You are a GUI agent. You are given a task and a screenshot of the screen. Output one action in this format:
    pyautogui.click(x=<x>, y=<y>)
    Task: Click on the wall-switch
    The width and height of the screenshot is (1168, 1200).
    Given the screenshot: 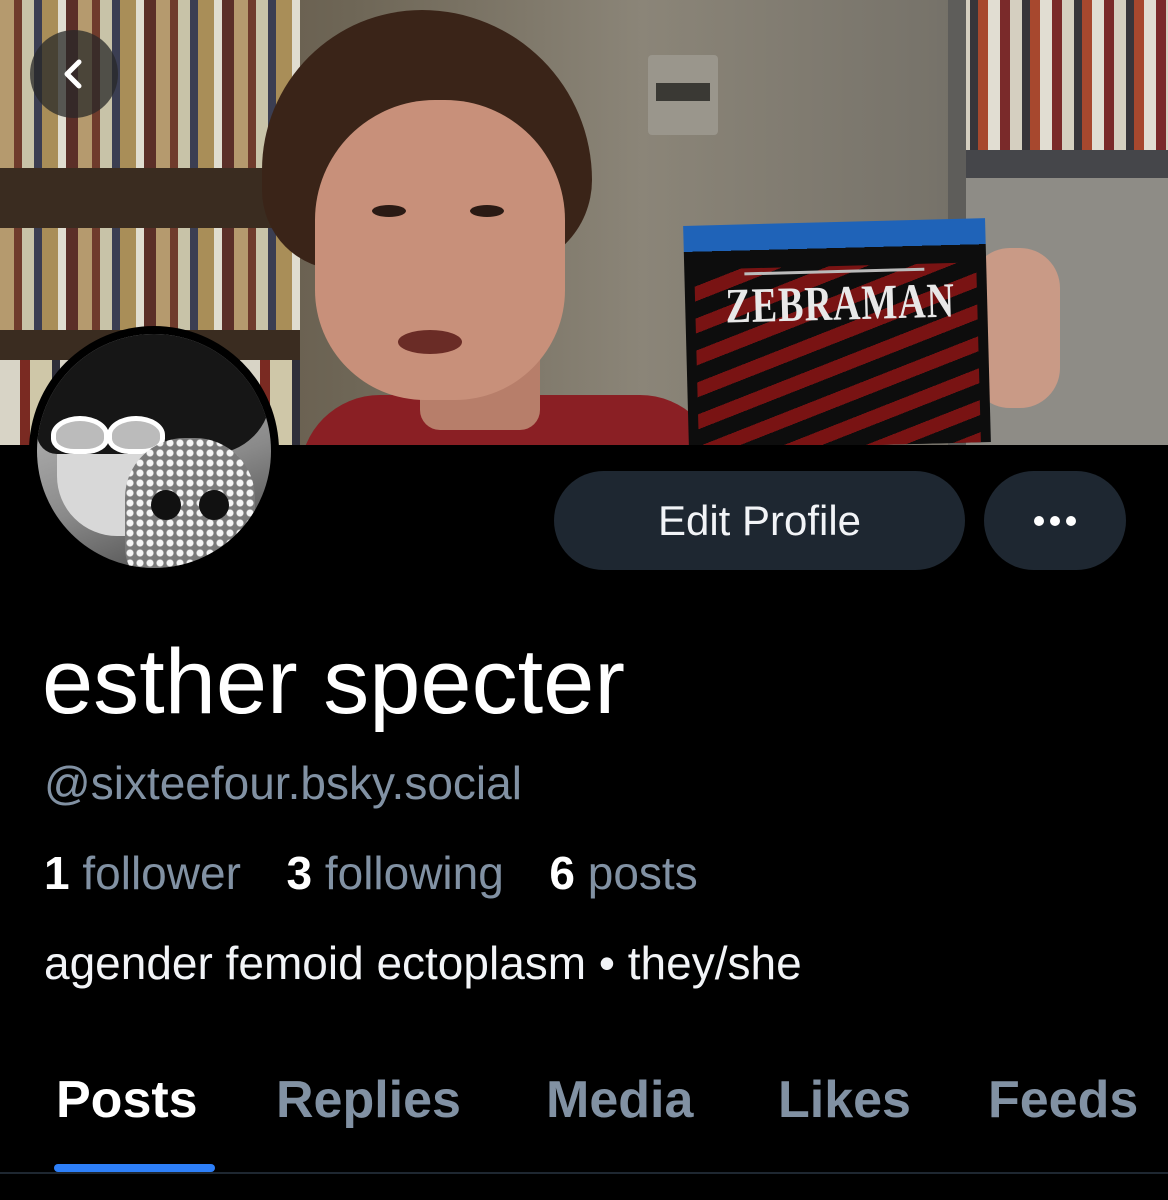 What is the action you would take?
    pyautogui.click(x=683, y=95)
    